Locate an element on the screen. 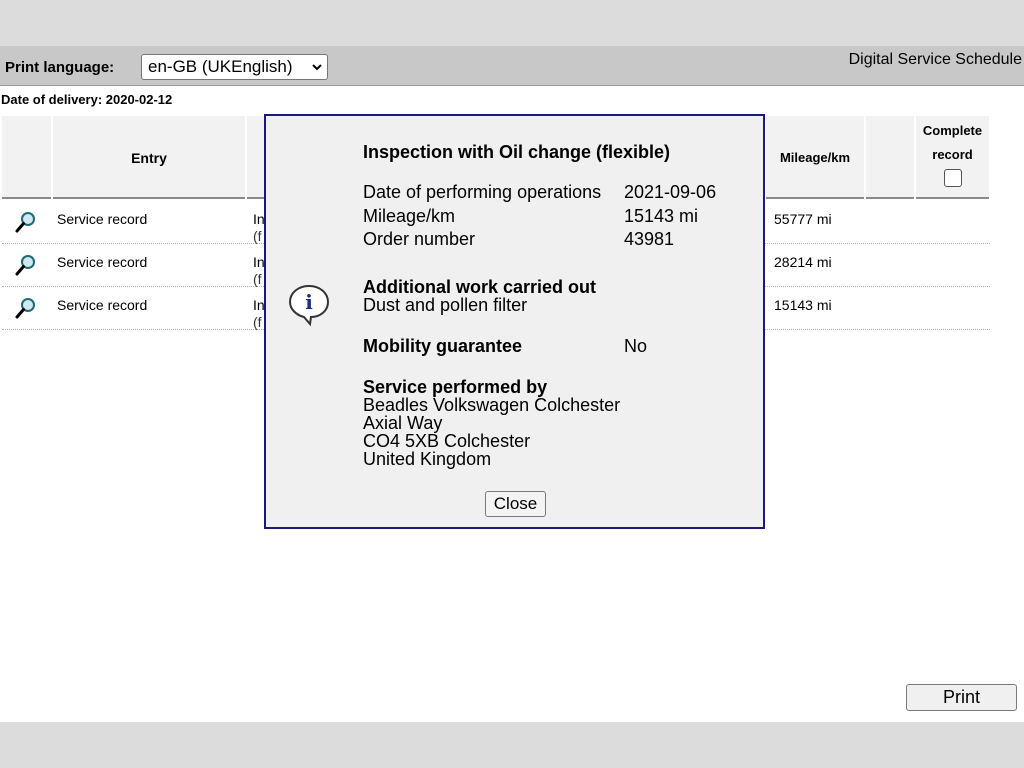 Image resolution: width=1024 pixels, height=768 pixels. header-complete-line2: record is located at coordinates (952, 154).